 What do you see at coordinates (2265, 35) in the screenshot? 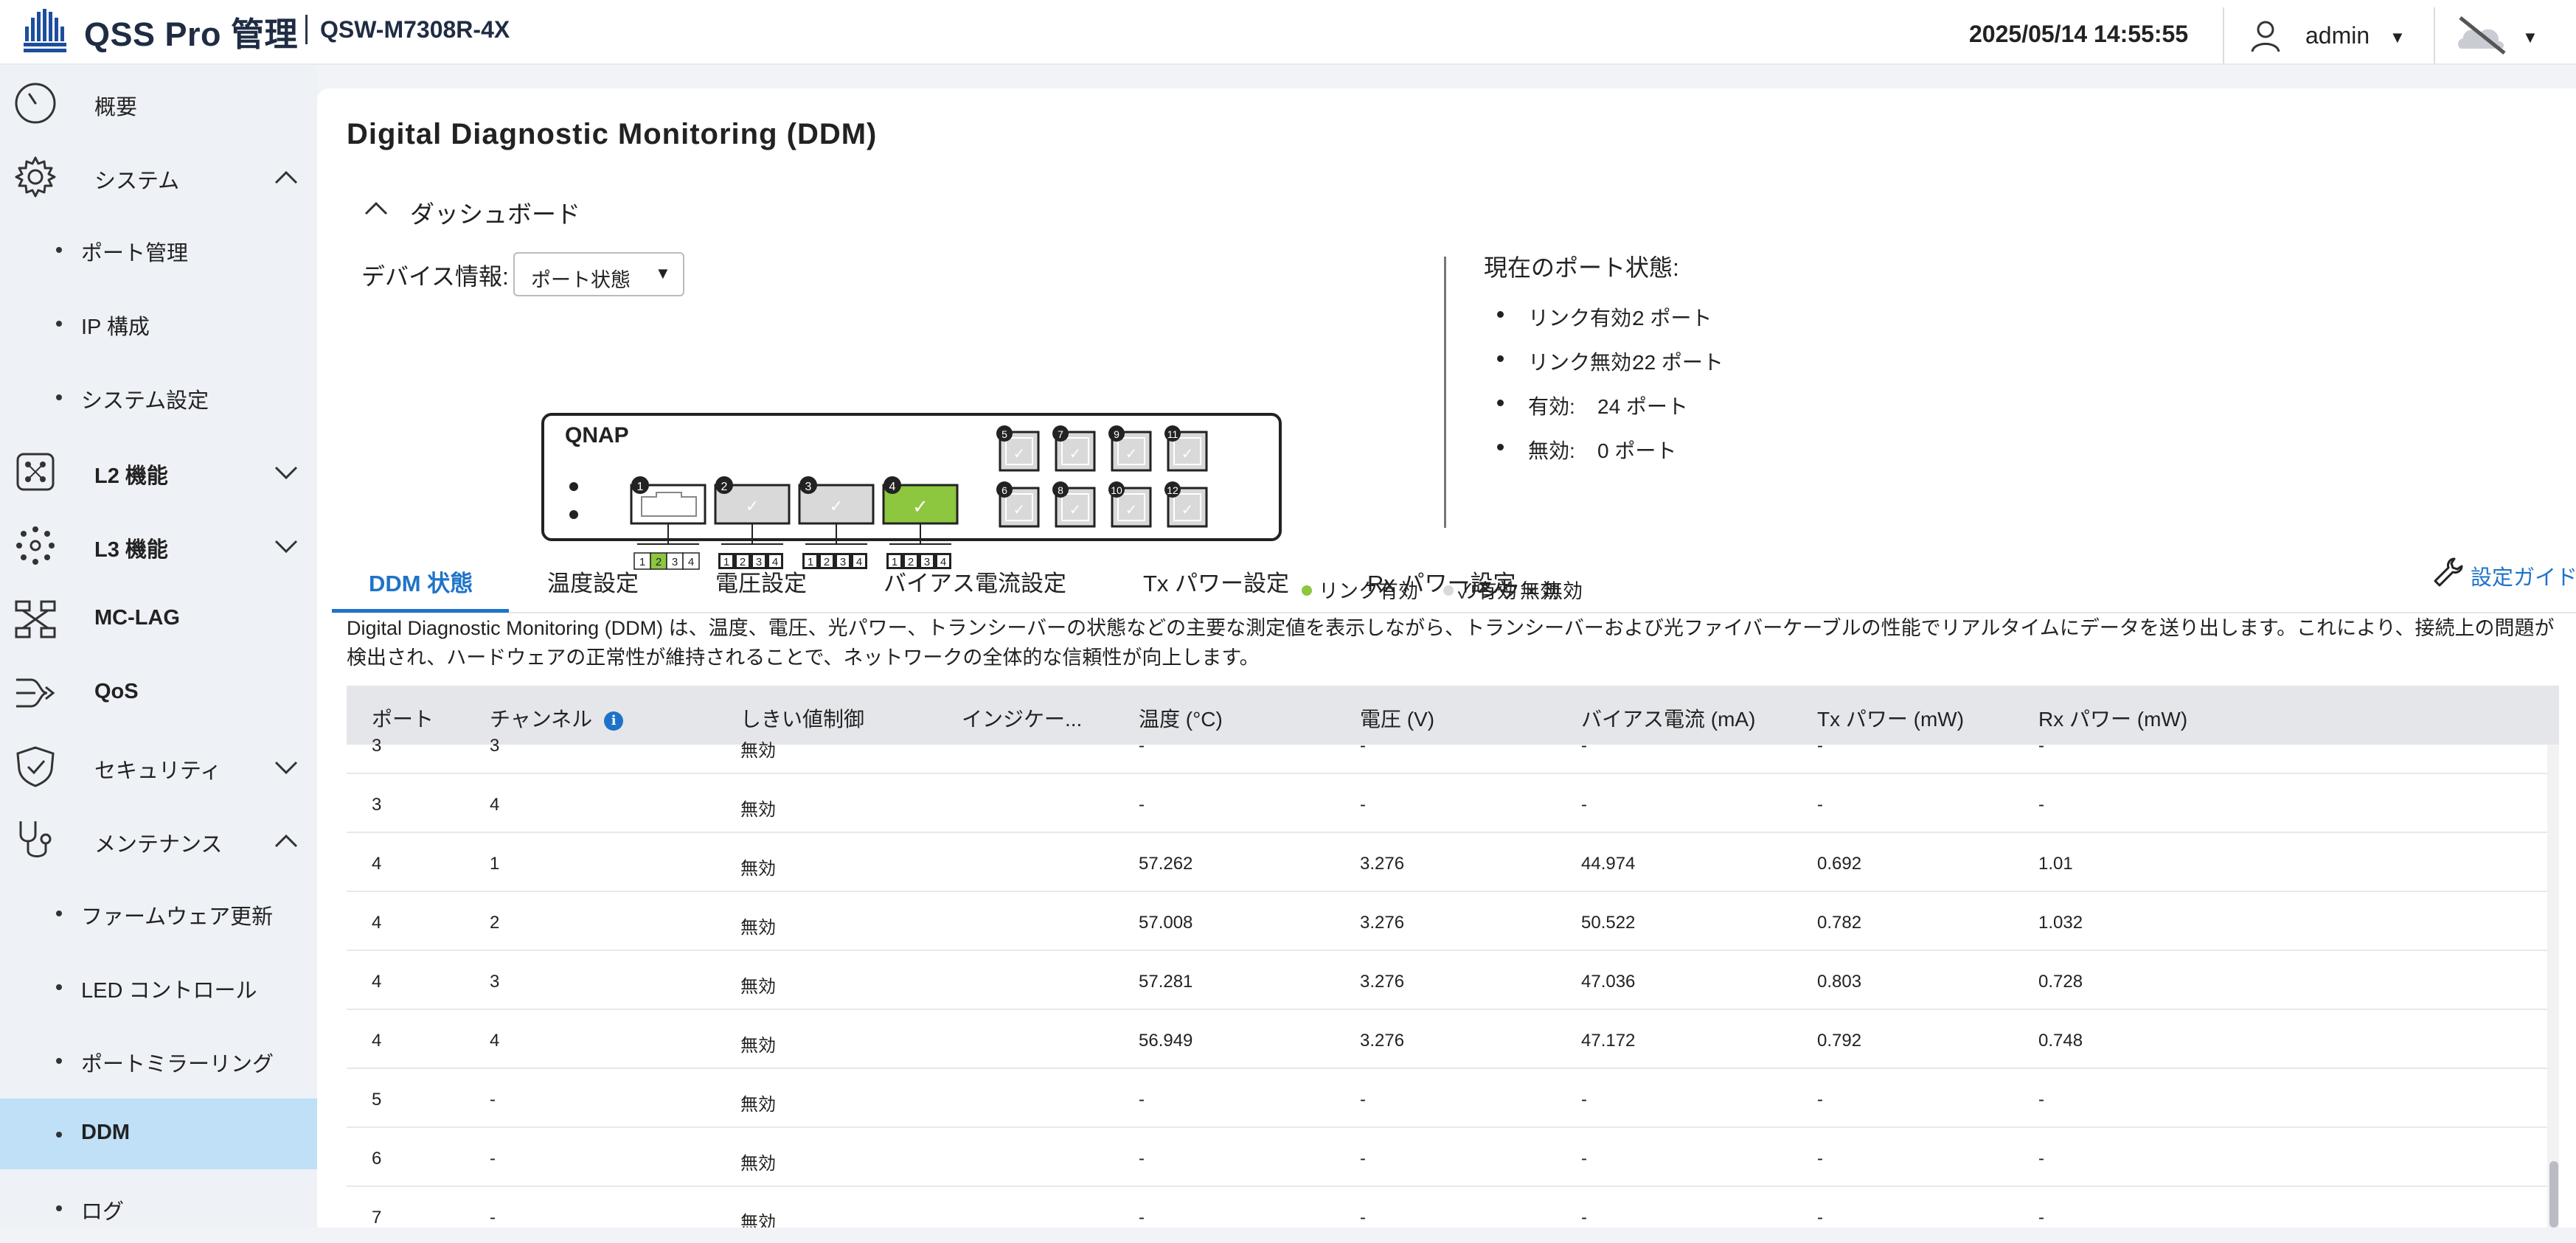
I see `user-icon` at bounding box center [2265, 35].